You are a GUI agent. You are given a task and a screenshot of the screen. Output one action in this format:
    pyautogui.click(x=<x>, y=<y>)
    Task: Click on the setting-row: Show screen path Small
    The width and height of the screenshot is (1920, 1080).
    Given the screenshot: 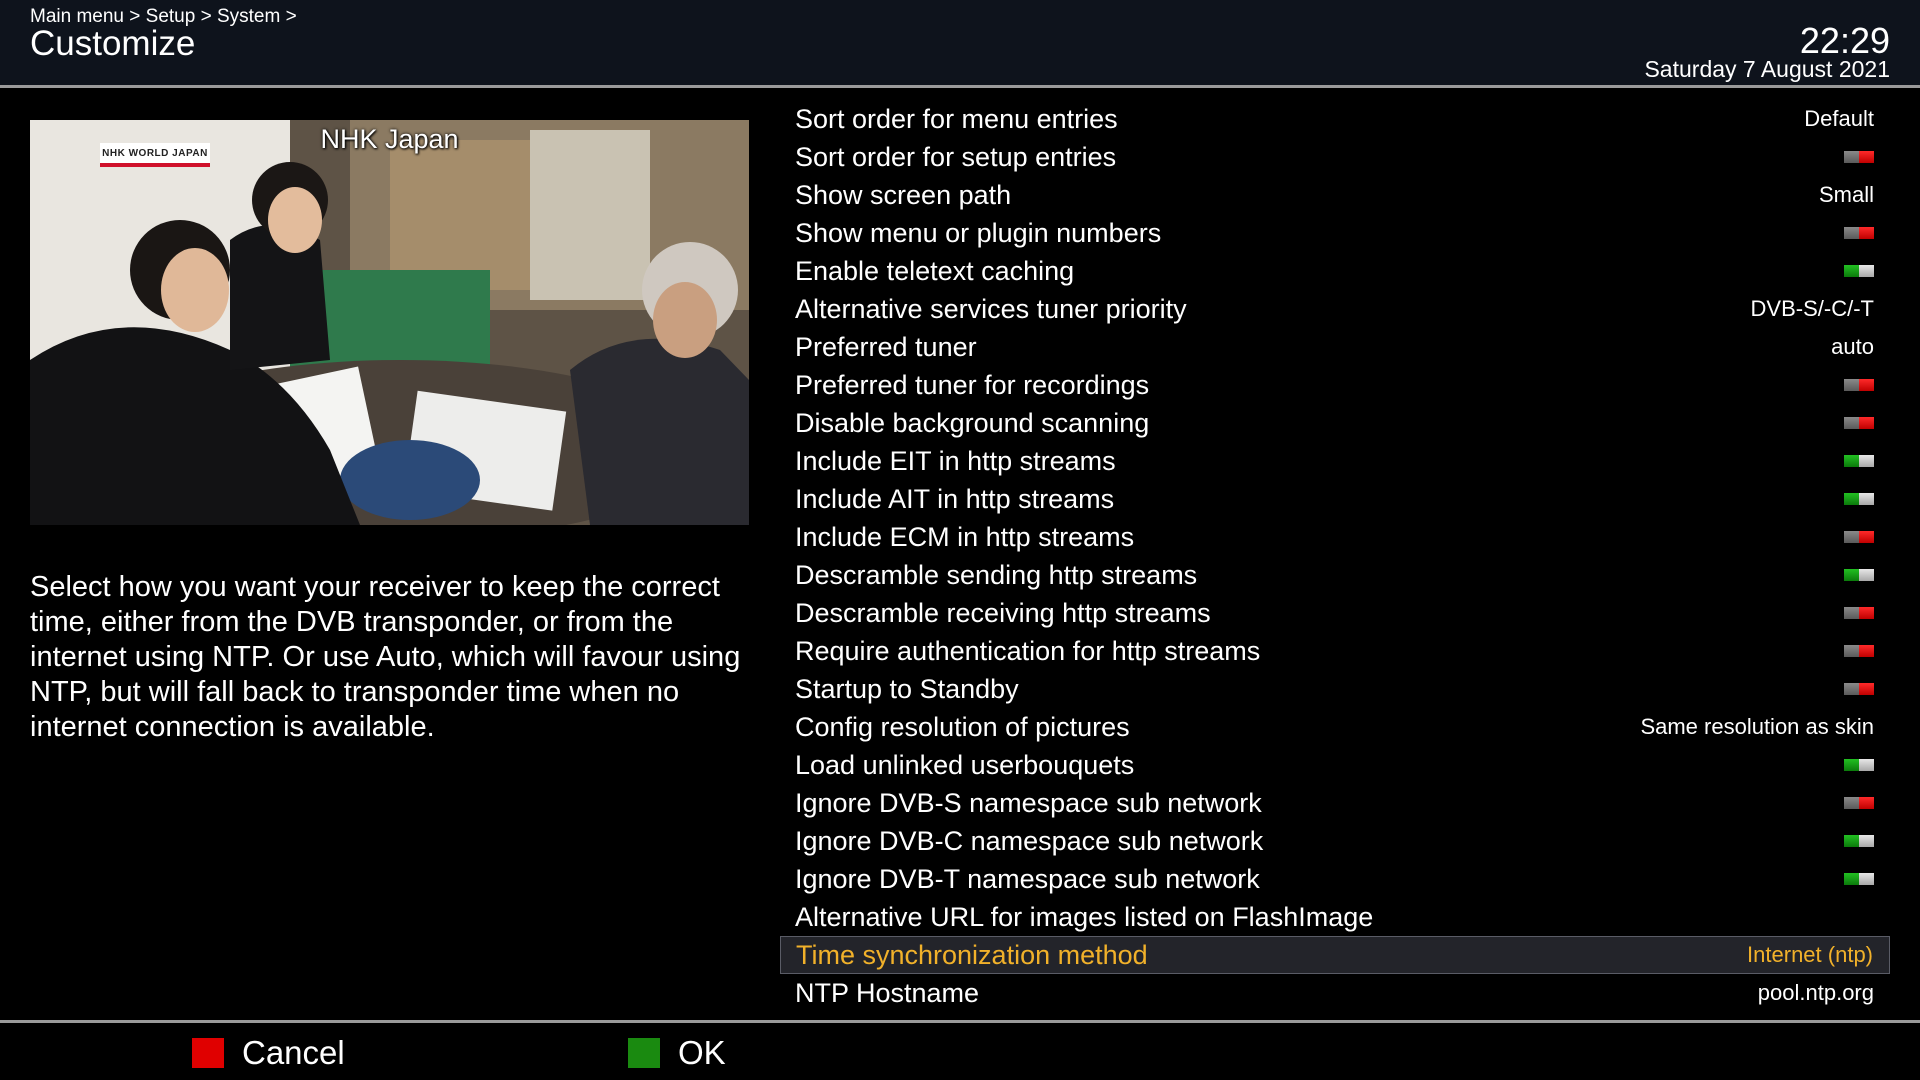 What is the action you would take?
    pyautogui.click(x=1335, y=195)
    